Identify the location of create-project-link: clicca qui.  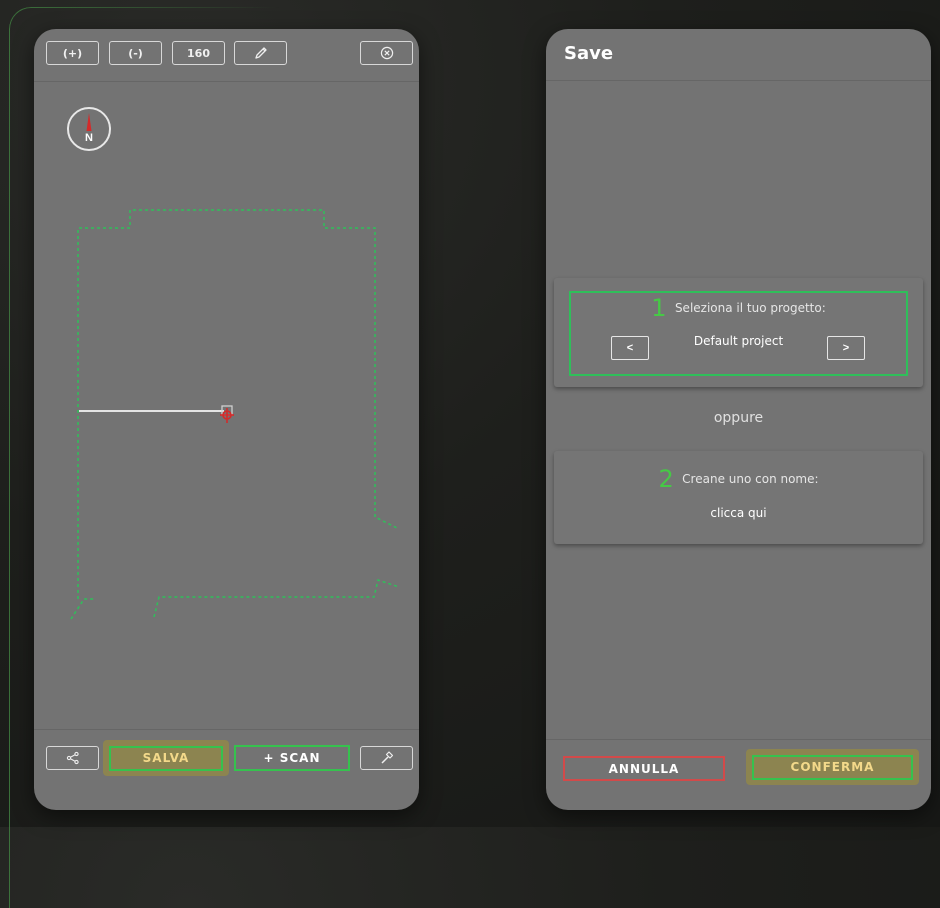
(738, 513).